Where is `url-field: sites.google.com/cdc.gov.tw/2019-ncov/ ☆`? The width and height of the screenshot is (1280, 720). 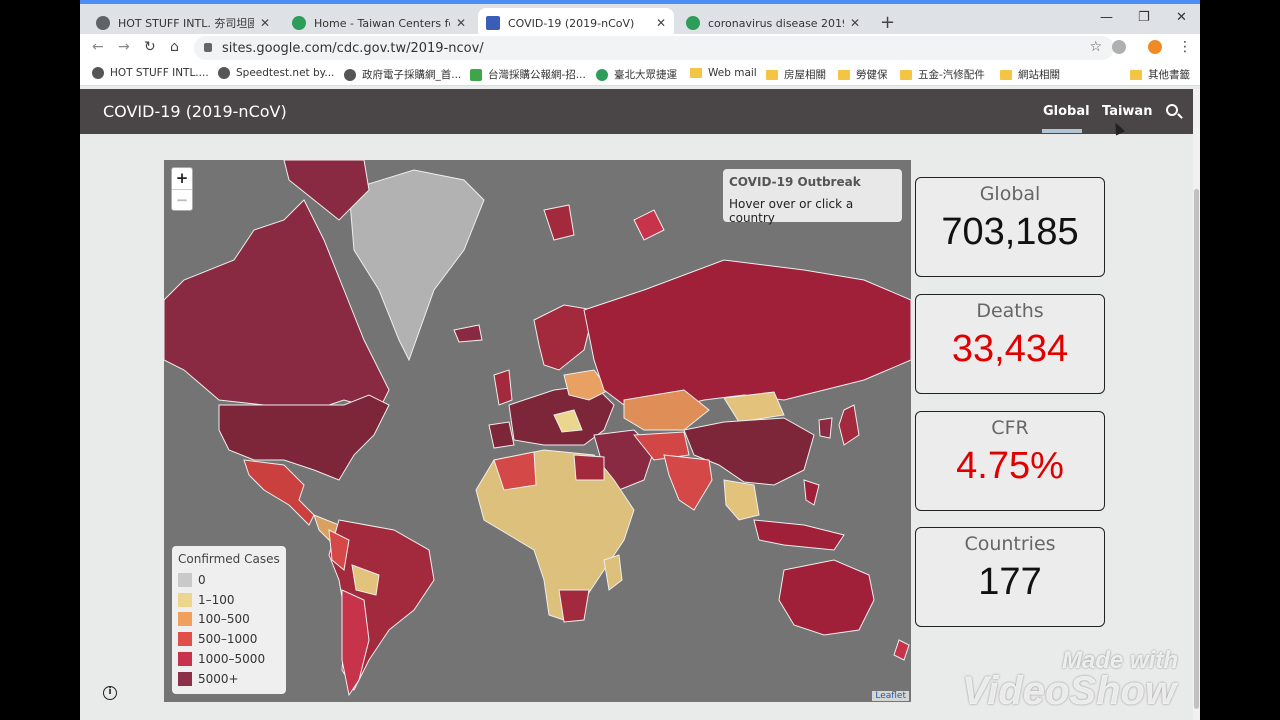
url-field: sites.google.com/cdc.gov.tw/2019-ncov/ ☆ is located at coordinates (654, 48).